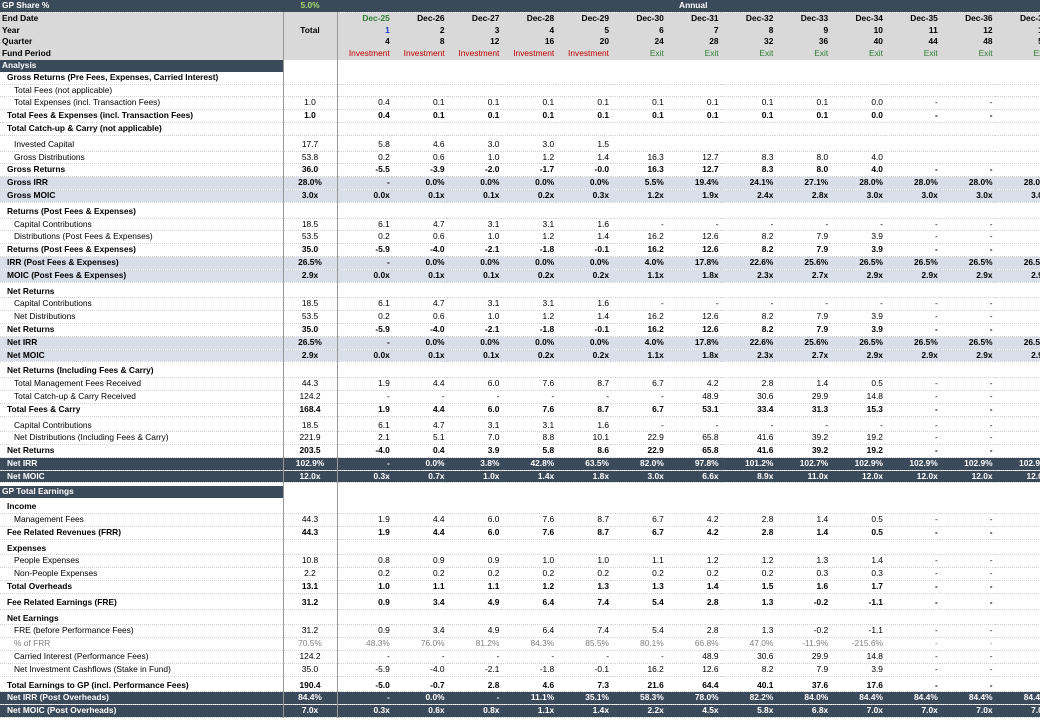 Image resolution: width=1040 pixels, height=720 pixels. I want to click on value-cell: 40.1, so click(748, 686).